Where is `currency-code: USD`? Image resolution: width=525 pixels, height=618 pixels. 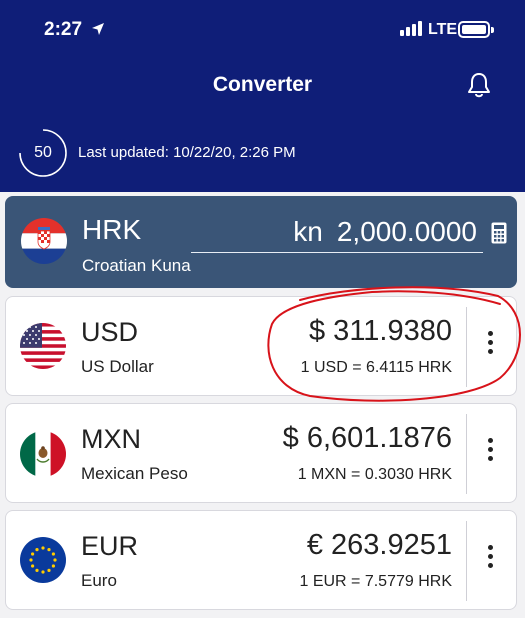
currency-code: USD is located at coordinates (110, 332).